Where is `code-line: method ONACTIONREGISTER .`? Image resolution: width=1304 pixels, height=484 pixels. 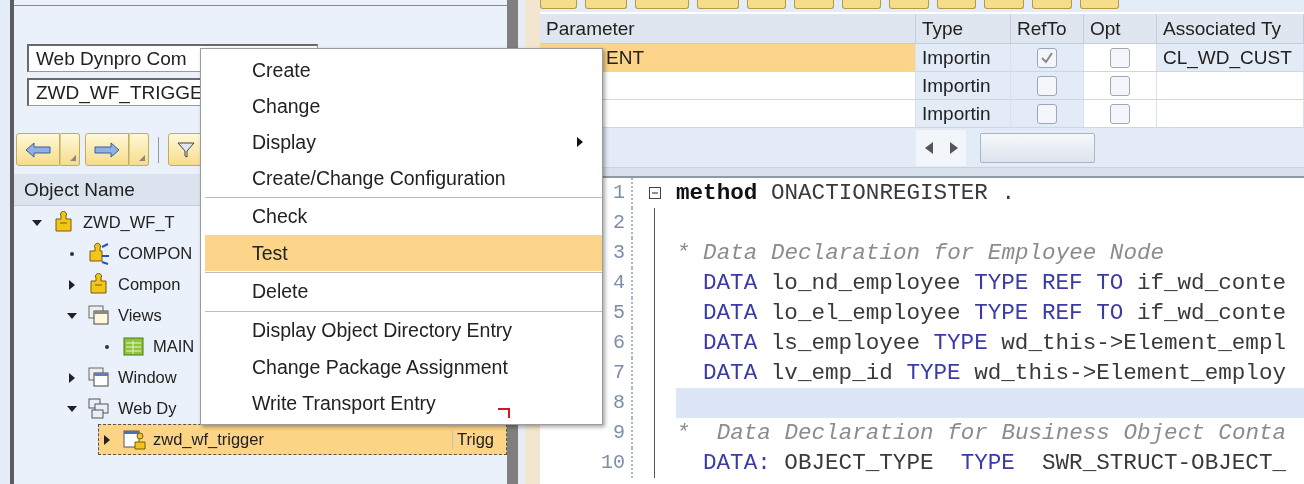 code-line: method ONACTIONREGISTER . is located at coordinates (968, 193).